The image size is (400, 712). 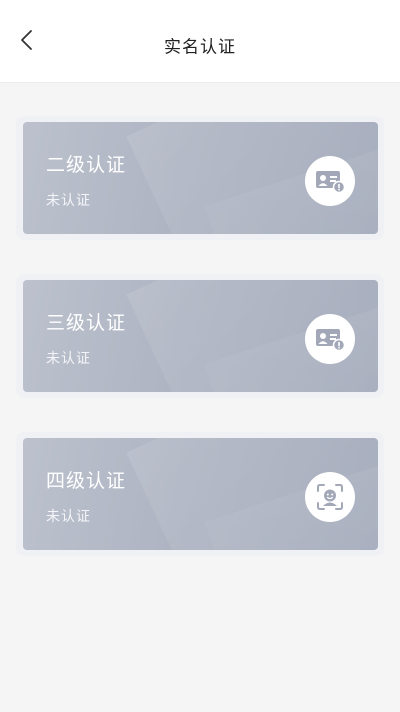 What do you see at coordinates (200, 47) in the screenshot?
I see `page-title: 实名认证` at bounding box center [200, 47].